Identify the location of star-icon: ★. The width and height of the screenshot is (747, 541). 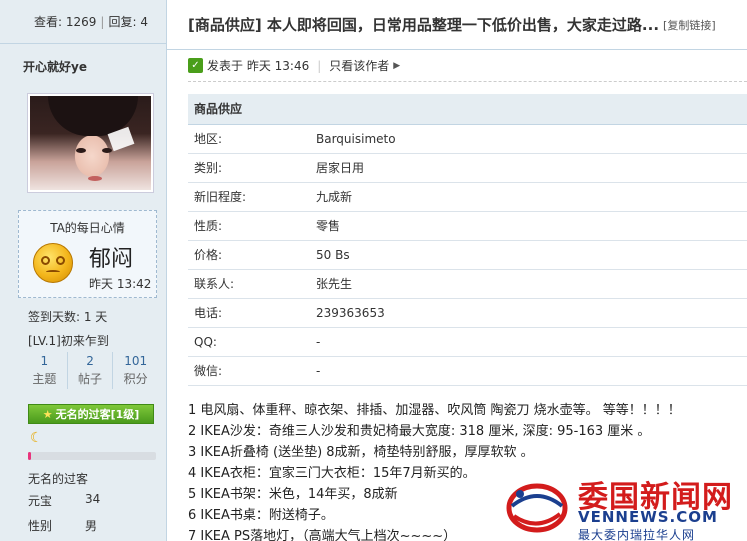
(47, 414).